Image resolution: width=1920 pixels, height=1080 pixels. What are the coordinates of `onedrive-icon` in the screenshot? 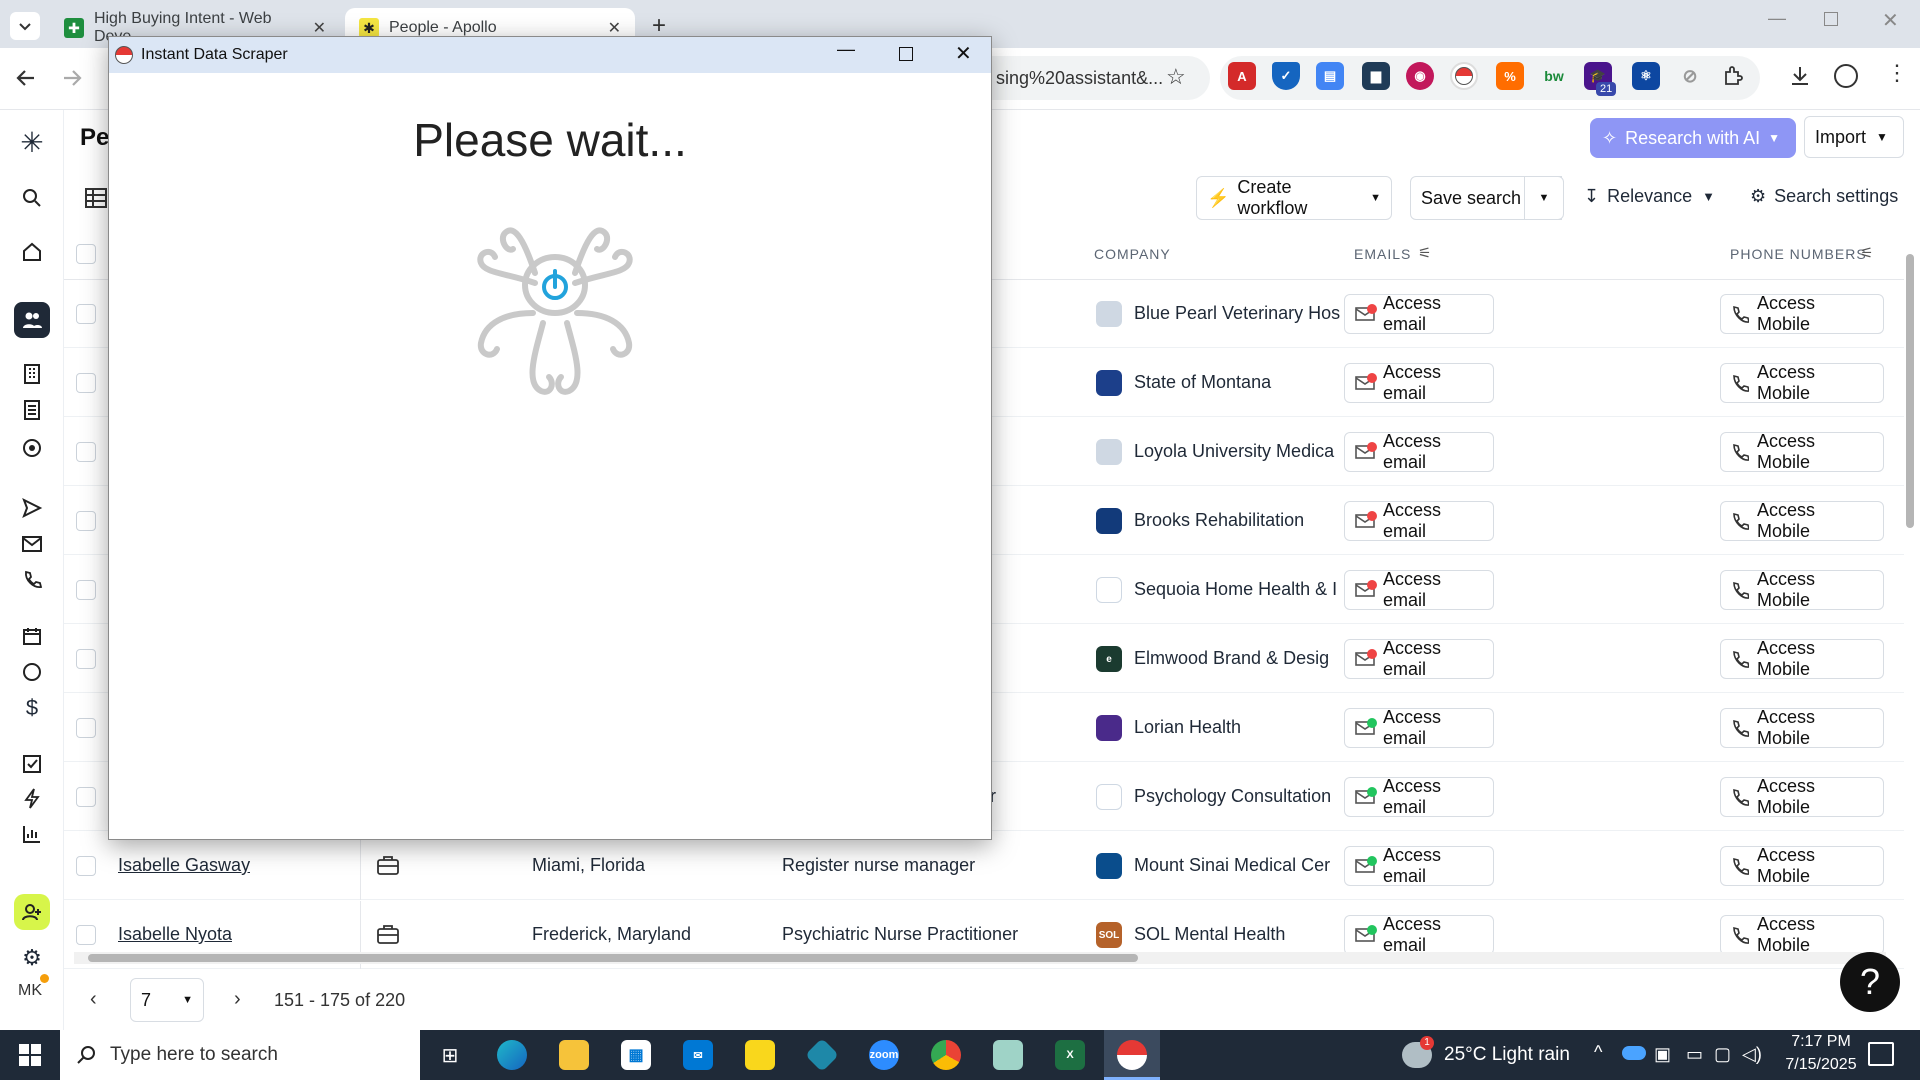 It's located at (1634, 1053).